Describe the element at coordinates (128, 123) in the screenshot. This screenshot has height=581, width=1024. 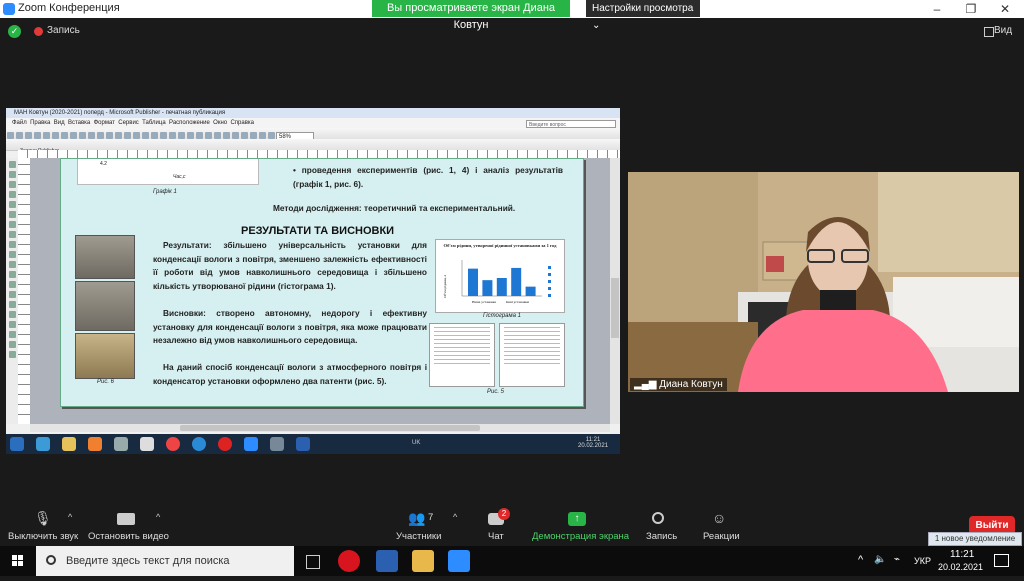
I see `menu-item: Сервис` at that location.